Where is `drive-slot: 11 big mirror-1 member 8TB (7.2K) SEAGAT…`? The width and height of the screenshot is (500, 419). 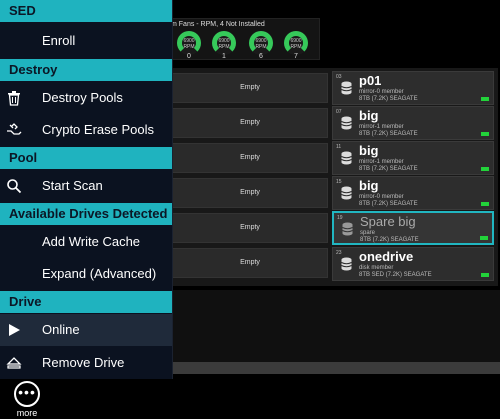
drive-slot: 11 big mirror-1 member 8TB (7.2K) SEAGAT… is located at coordinates (413, 158).